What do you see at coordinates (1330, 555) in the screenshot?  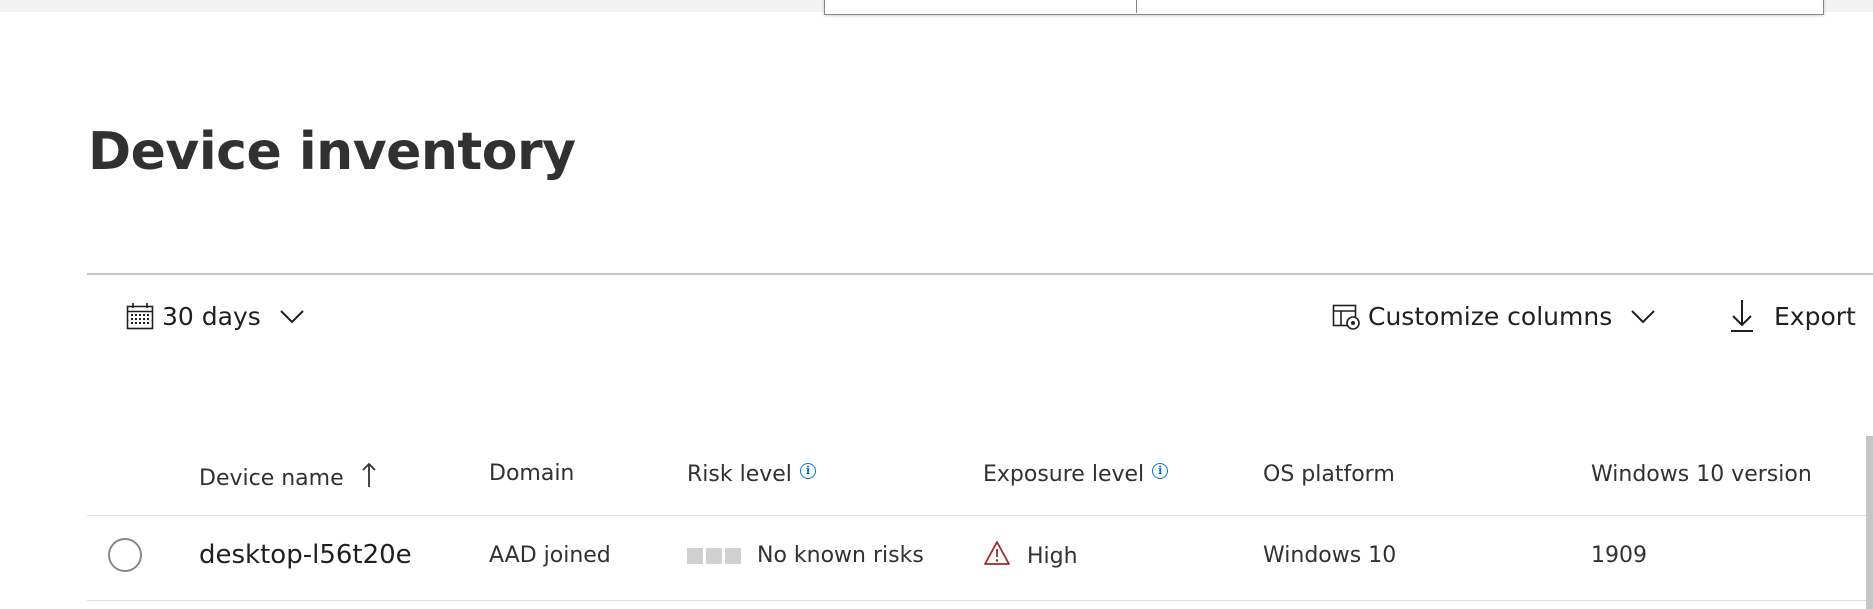 I see `cell-os-platform: Windows 10` at bounding box center [1330, 555].